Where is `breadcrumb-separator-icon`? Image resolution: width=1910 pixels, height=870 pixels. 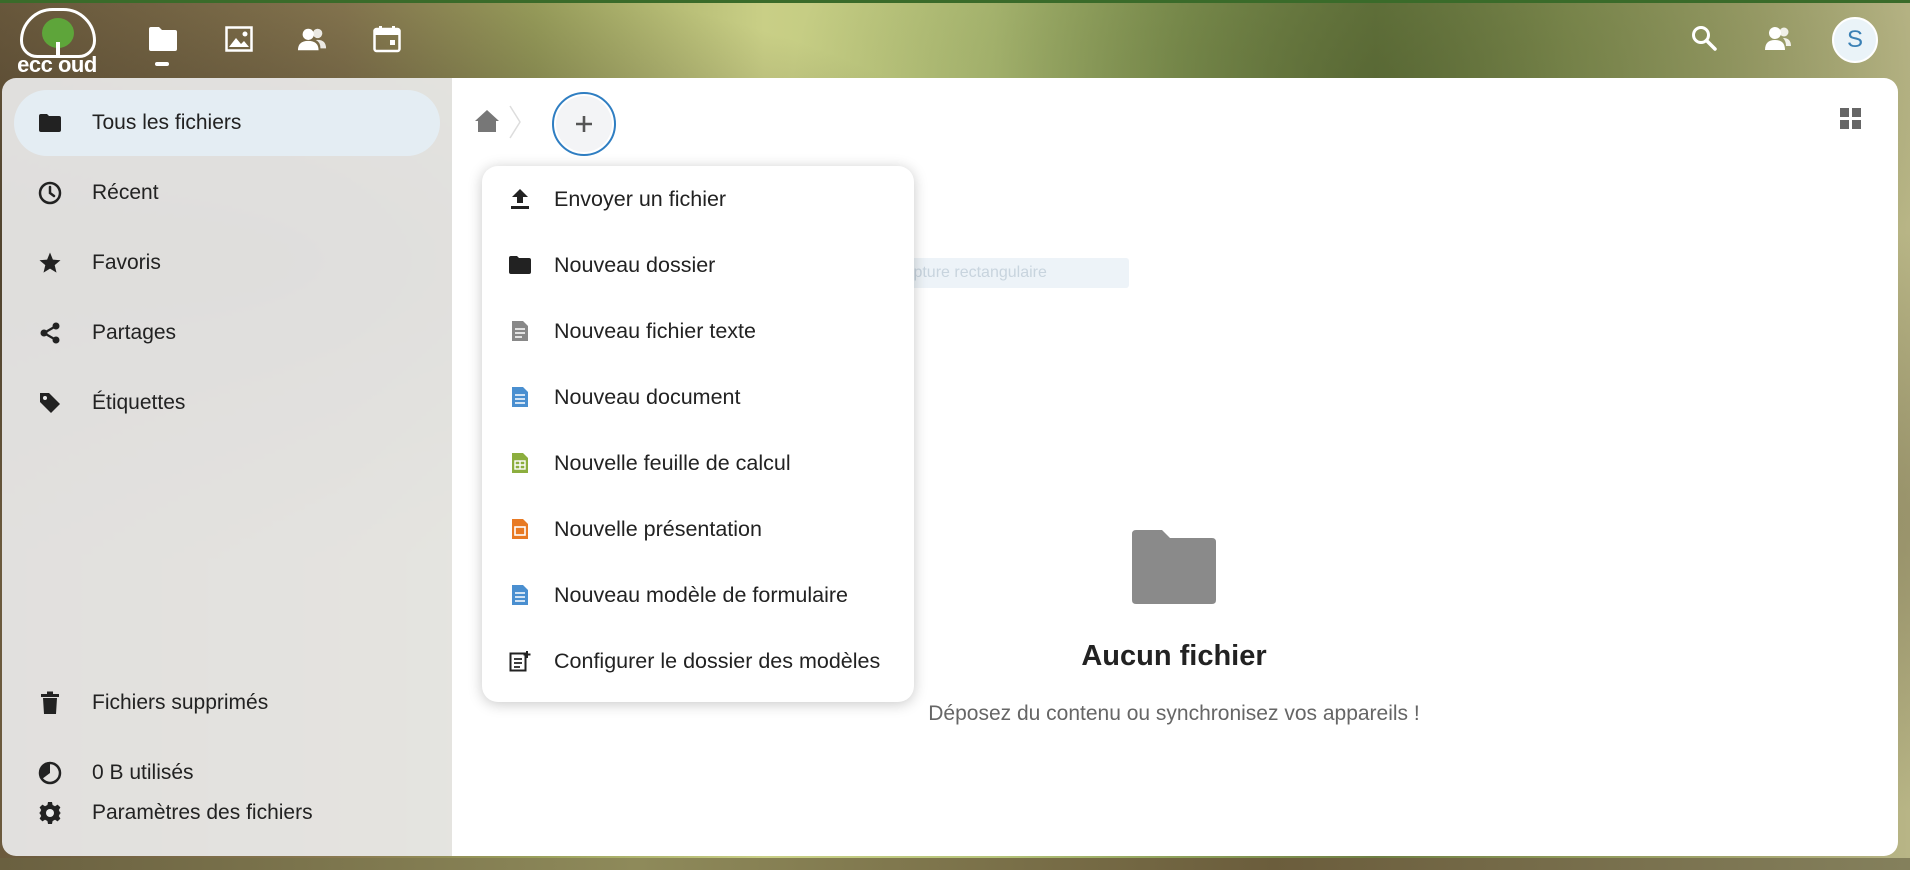 breadcrumb-separator-icon is located at coordinates (515, 122).